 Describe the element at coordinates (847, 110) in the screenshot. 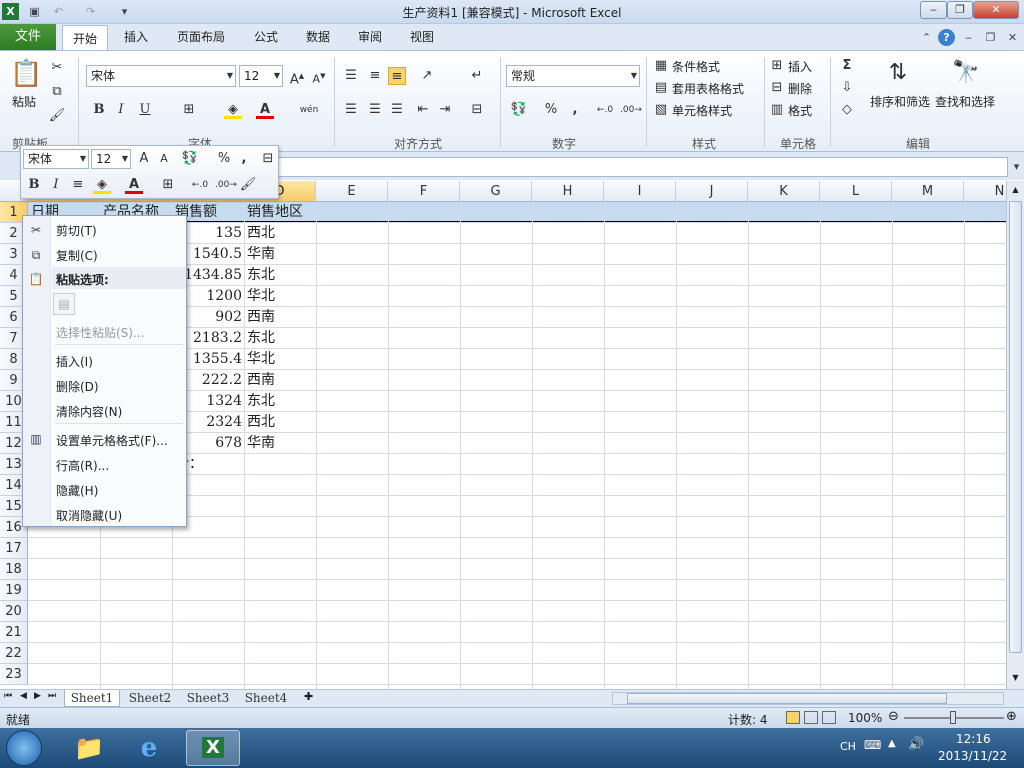

I see `clear-icon: ◇` at that location.